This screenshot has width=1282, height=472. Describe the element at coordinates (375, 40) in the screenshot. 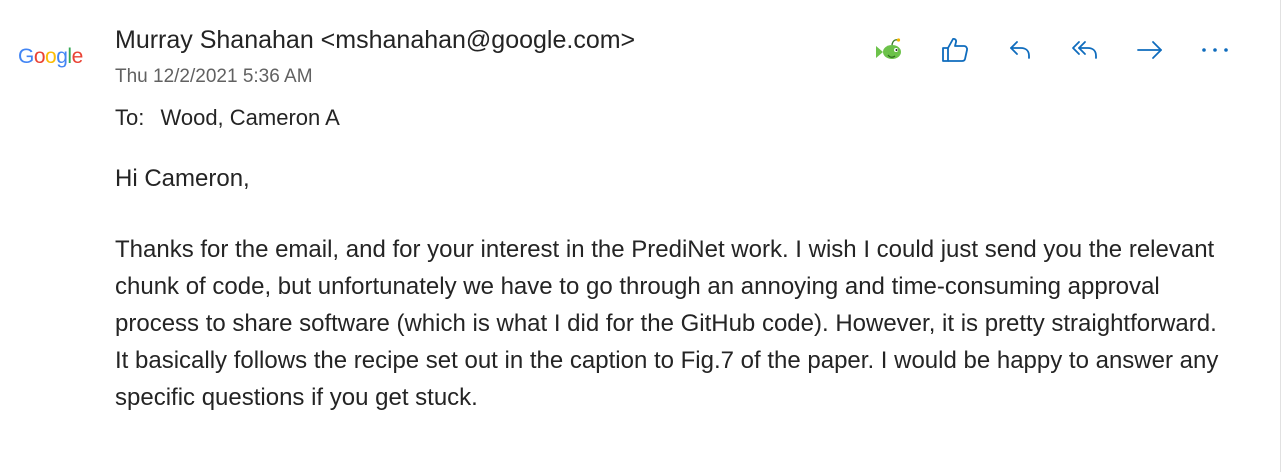

I see `sender-name: Murray Shanahan <mshanahan@google.com>` at that location.